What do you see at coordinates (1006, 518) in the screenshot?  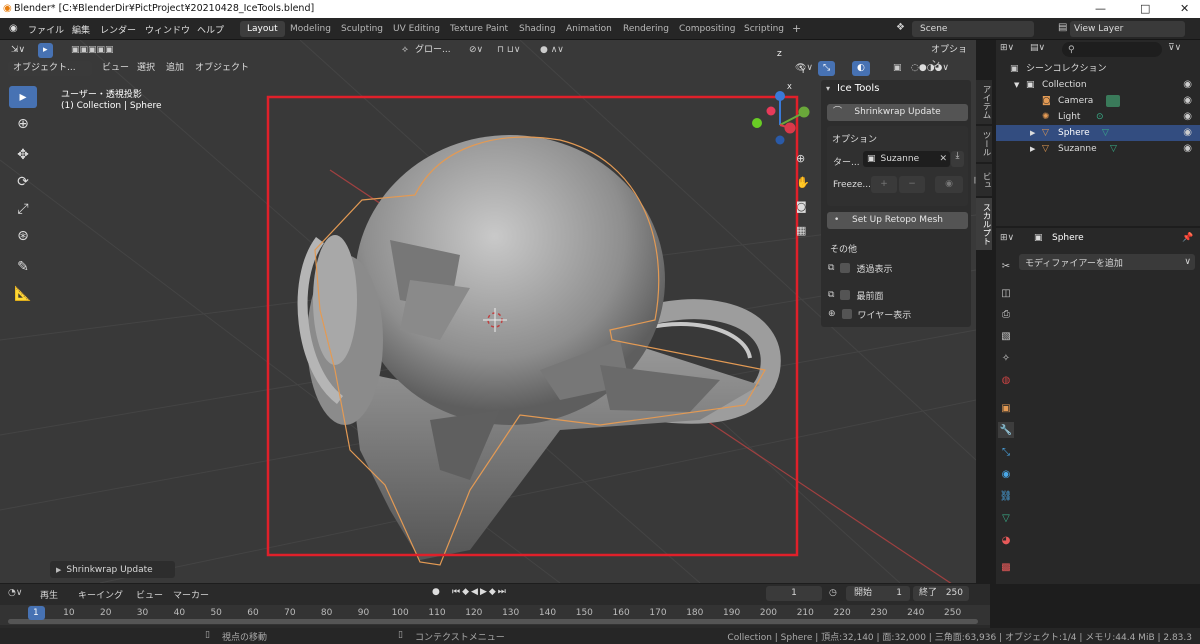 I see `data-properties-icon: ▽` at bounding box center [1006, 518].